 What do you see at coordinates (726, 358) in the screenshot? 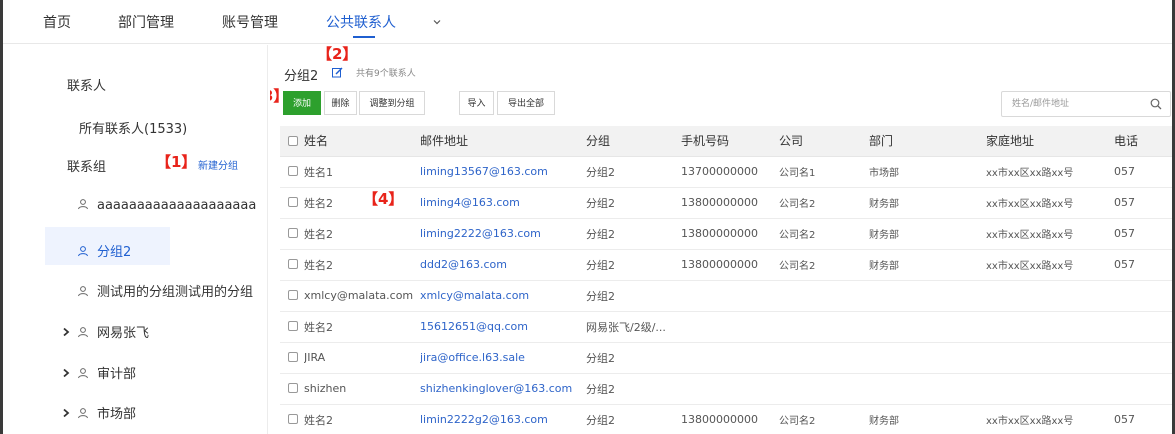
I see `table-row: JIRA jira@office.l63.sale 分组2` at bounding box center [726, 358].